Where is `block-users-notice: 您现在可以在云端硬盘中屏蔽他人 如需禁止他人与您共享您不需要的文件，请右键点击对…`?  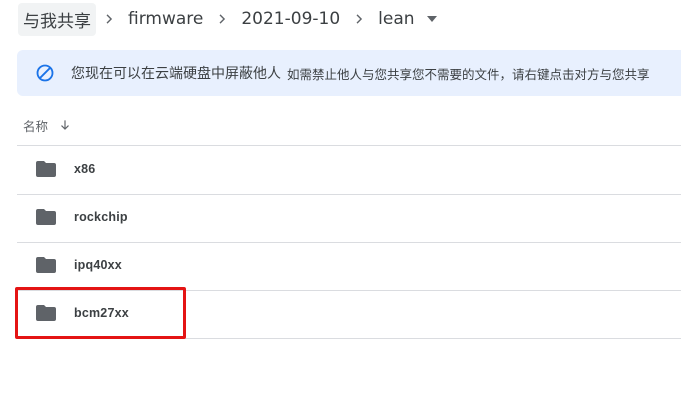 block-users-notice: 您现在可以在云端硬盘中屏蔽他人 如需禁止他人与您共享您不需要的文件，请右键点击对… is located at coordinates (349, 73).